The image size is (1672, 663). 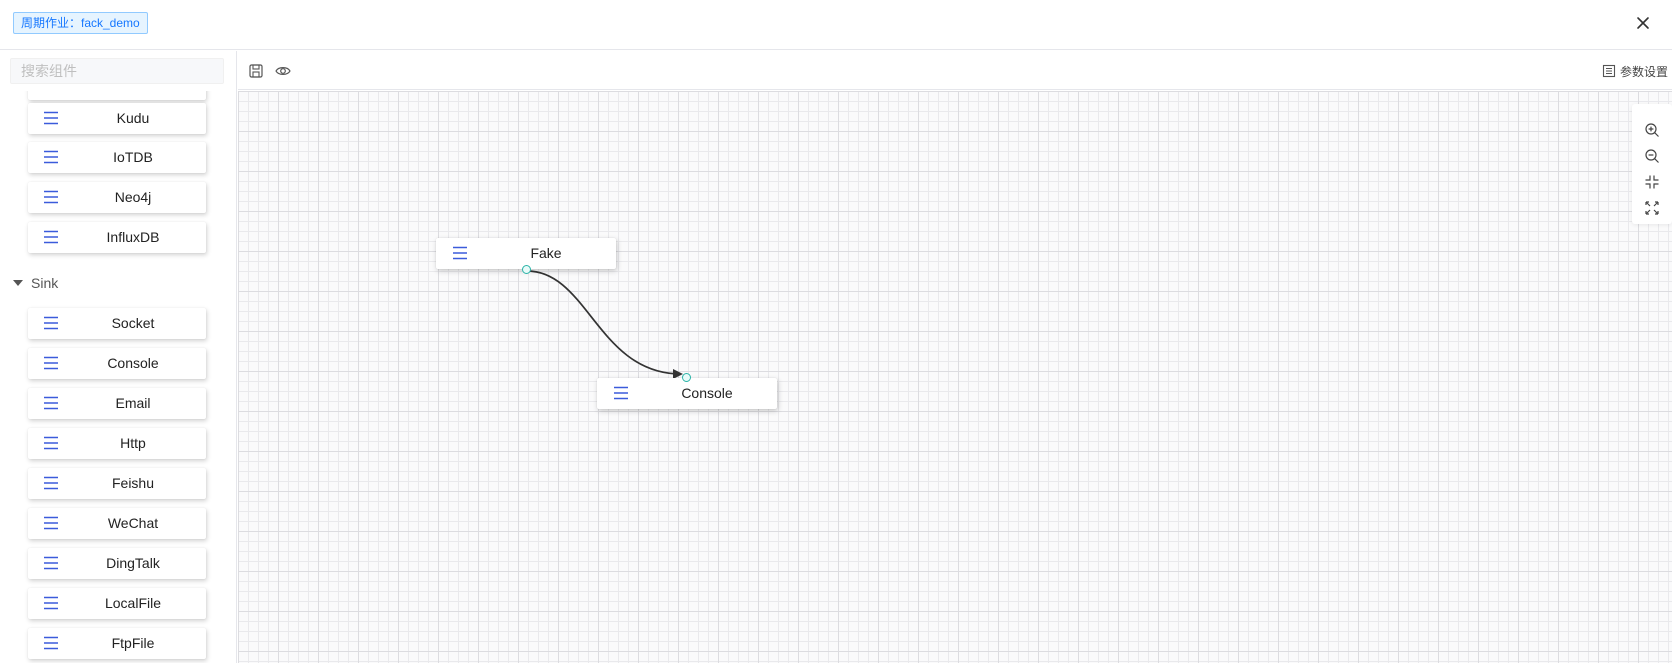 I want to click on component-label: LocalFile, so click(x=133, y=603).